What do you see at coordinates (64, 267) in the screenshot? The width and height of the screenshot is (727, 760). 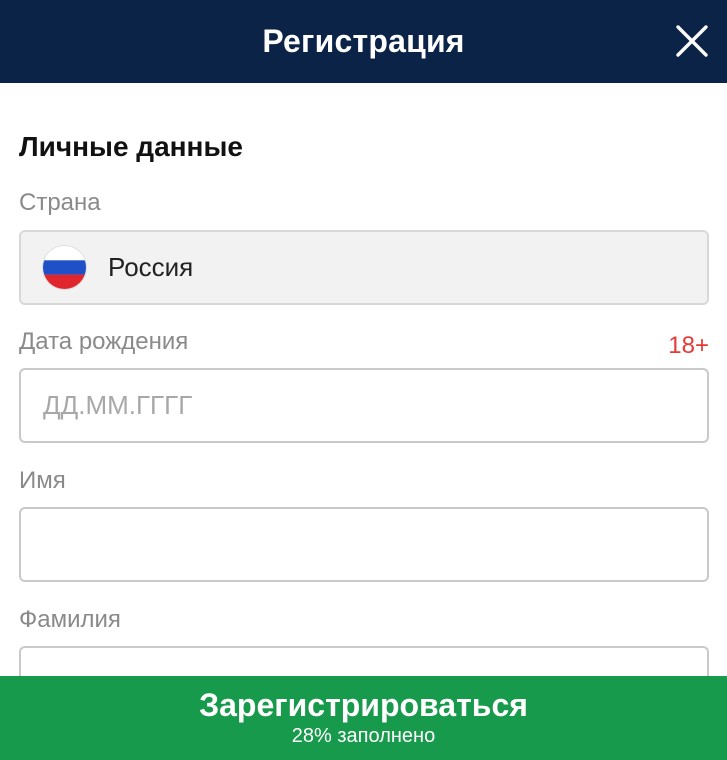 I see `russia-flag-icon` at bounding box center [64, 267].